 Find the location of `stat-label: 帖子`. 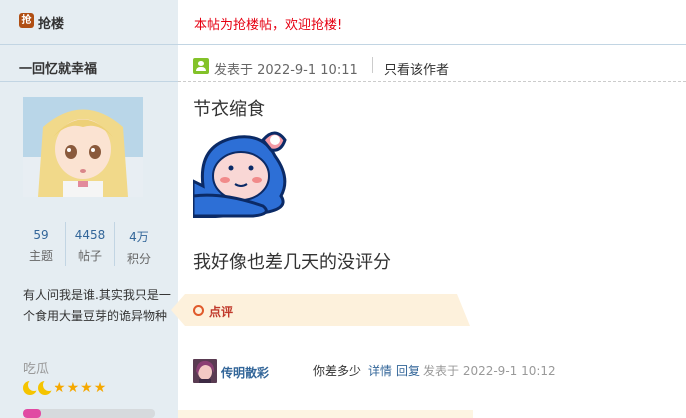

stat-label: 帖子 is located at coordinates (89, 256).